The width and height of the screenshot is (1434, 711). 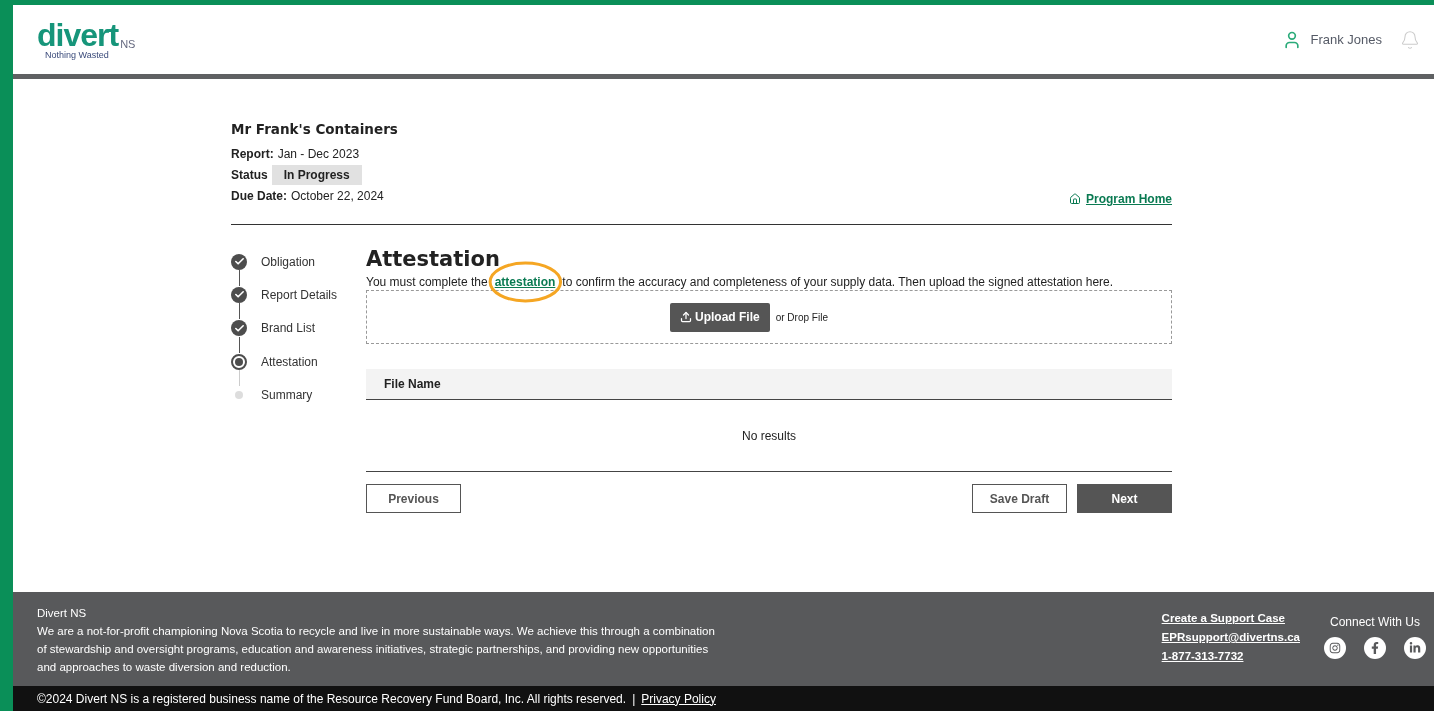 I want to click on company-name: Mr Frank's Containers, so click(x=314, y=129).